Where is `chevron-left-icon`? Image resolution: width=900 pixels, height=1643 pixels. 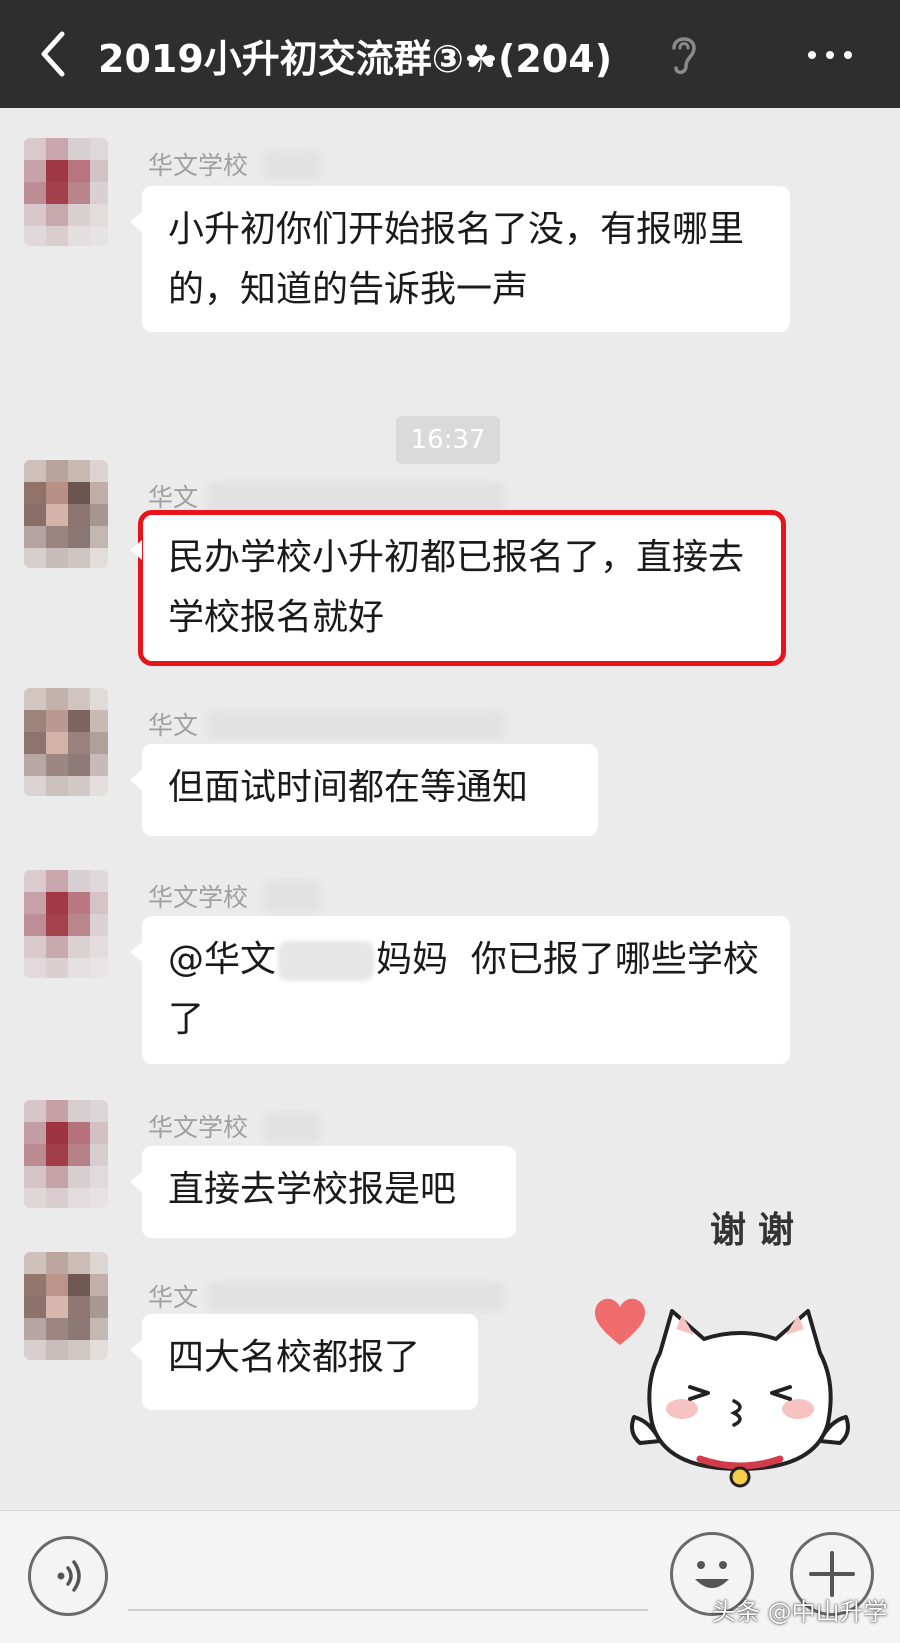
chevron-left-icon is located at coordinates (60, 54).